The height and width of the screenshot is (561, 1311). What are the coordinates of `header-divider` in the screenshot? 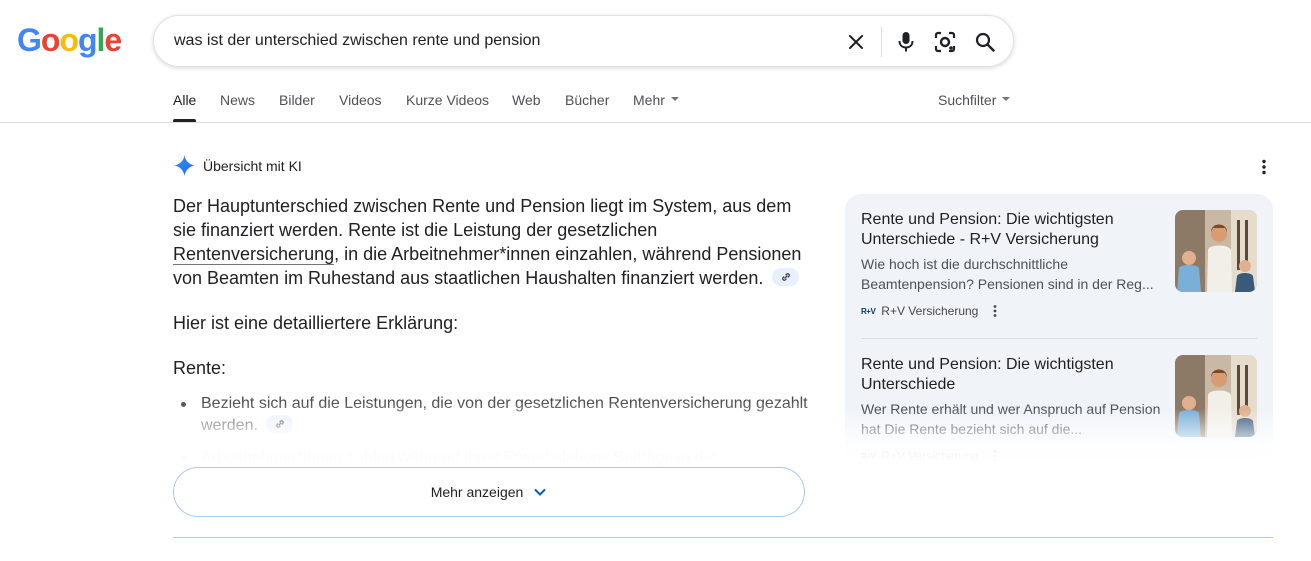 It's located at (655, 122).